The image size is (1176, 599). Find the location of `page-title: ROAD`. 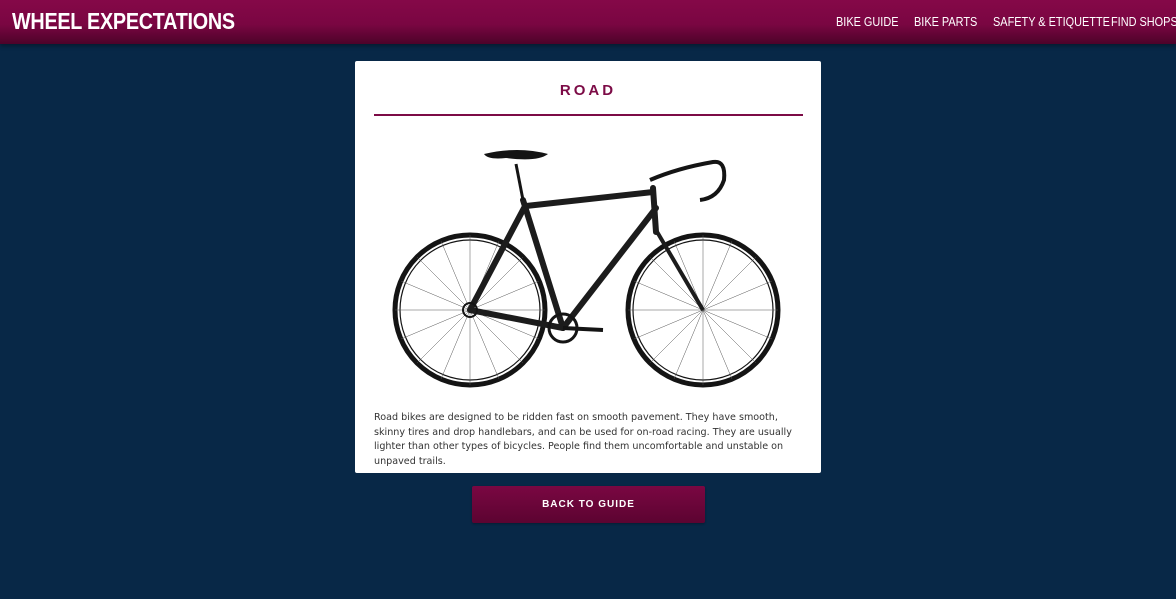

page-title: ROAD is located at coordinates (588, 90).